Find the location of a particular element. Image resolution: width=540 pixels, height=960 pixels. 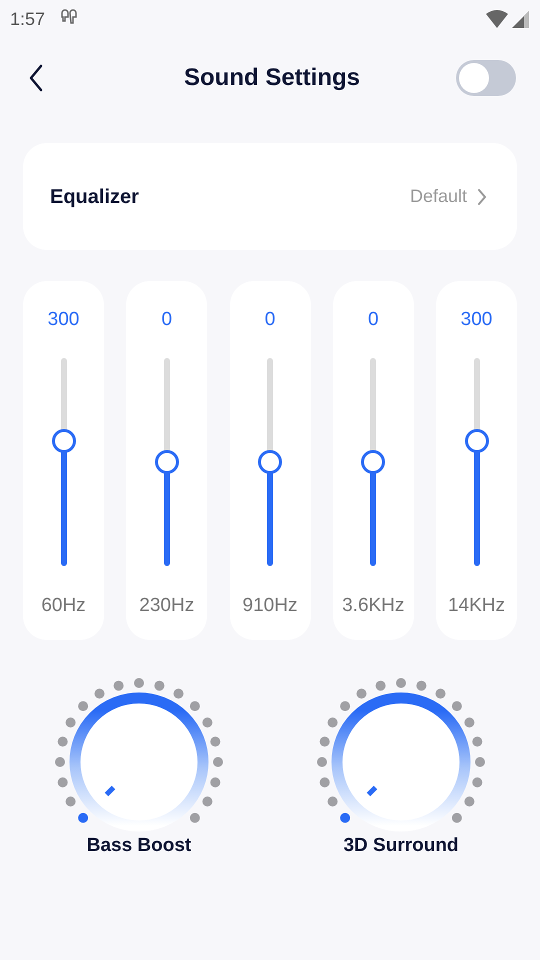

back-icon is located at coordinates (36, 78).